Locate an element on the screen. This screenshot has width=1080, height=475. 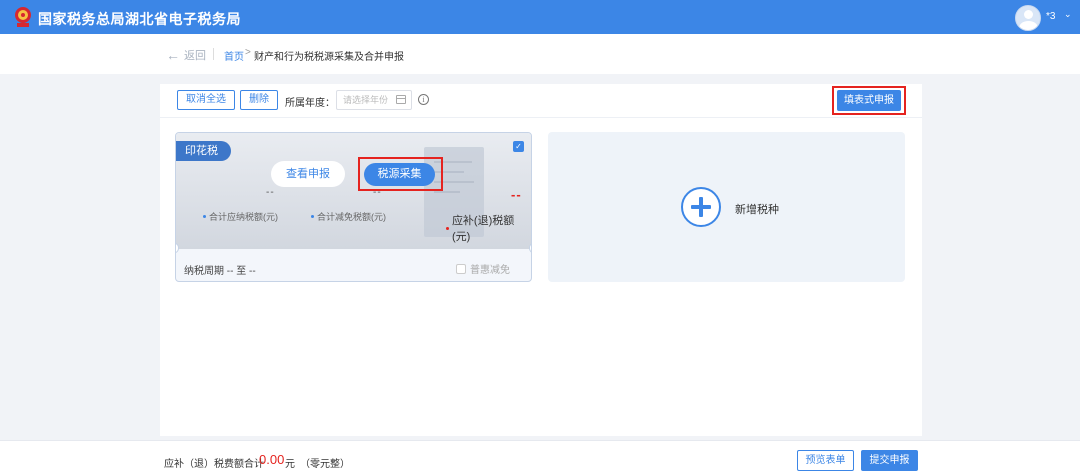
submit-declaration-button: 提交申报 is located at coordinates (889, 460).